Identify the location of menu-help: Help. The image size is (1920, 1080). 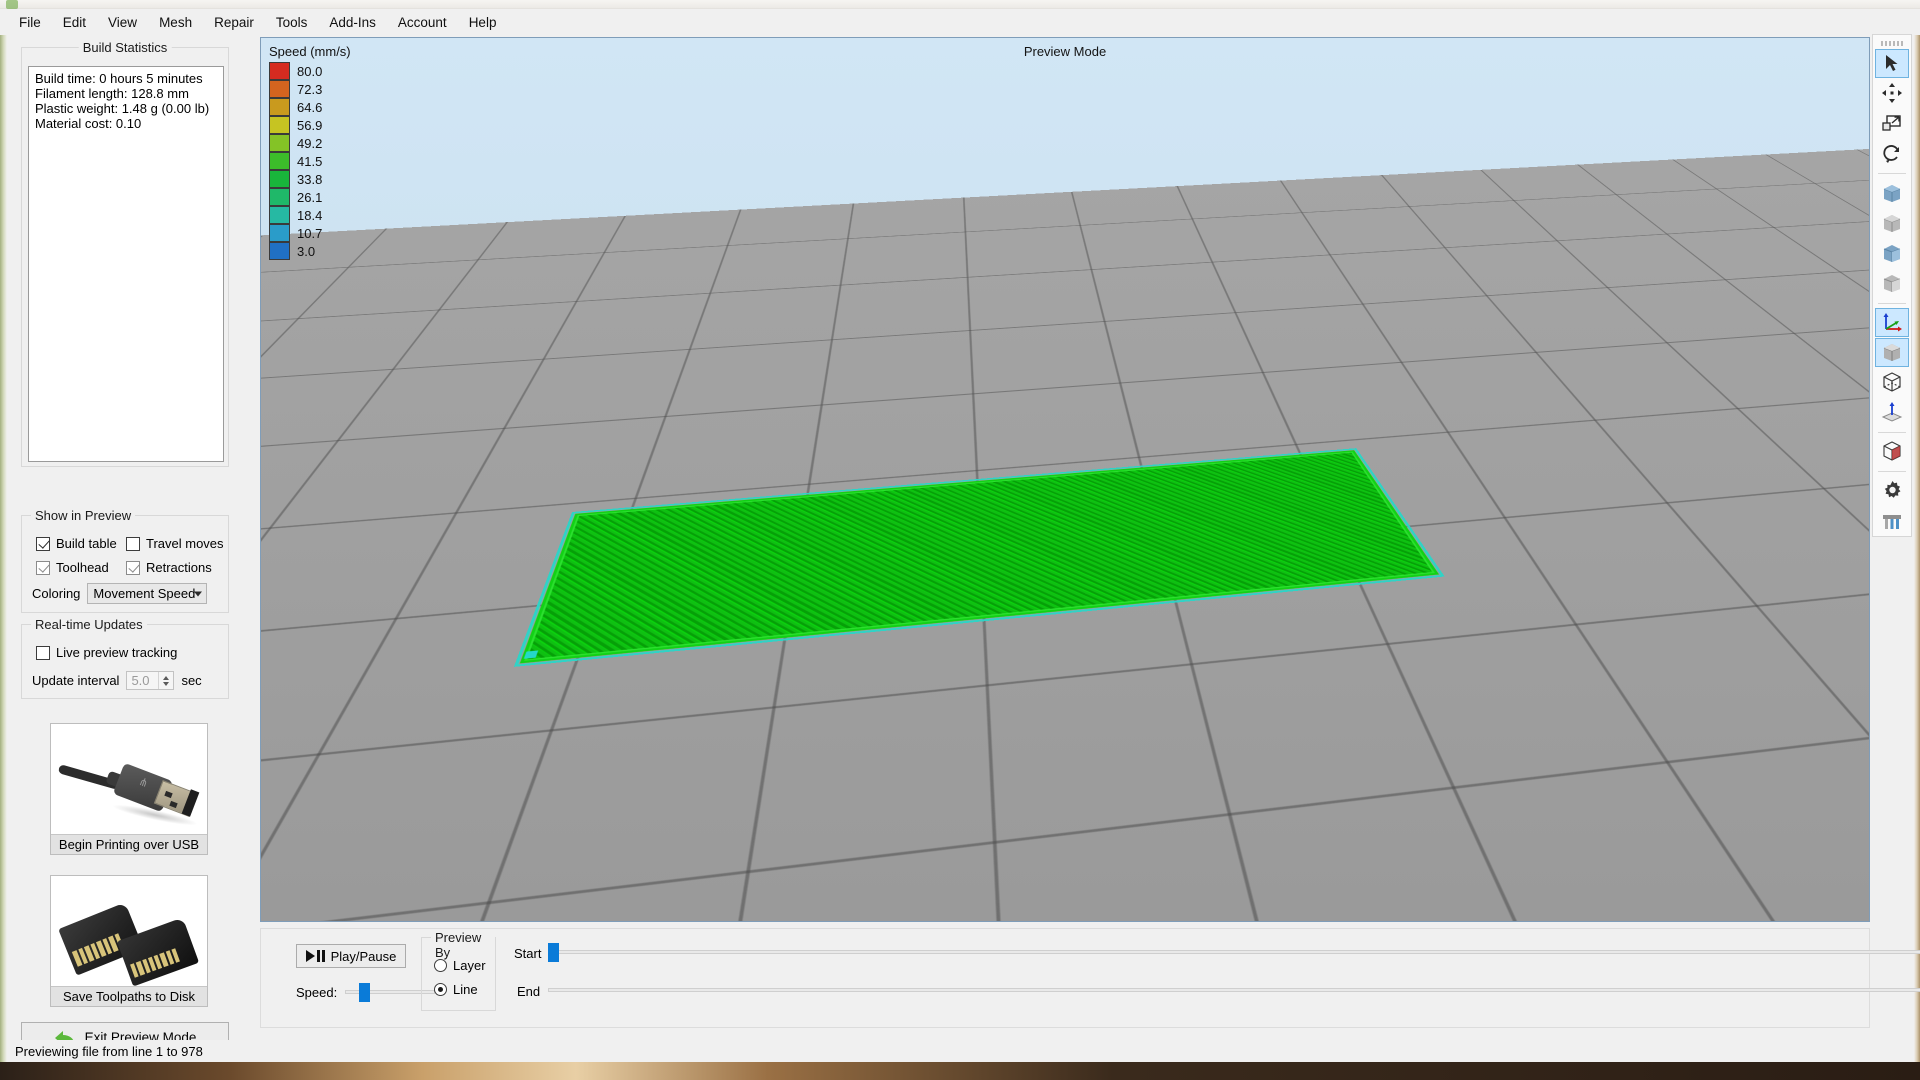
(483, 22).